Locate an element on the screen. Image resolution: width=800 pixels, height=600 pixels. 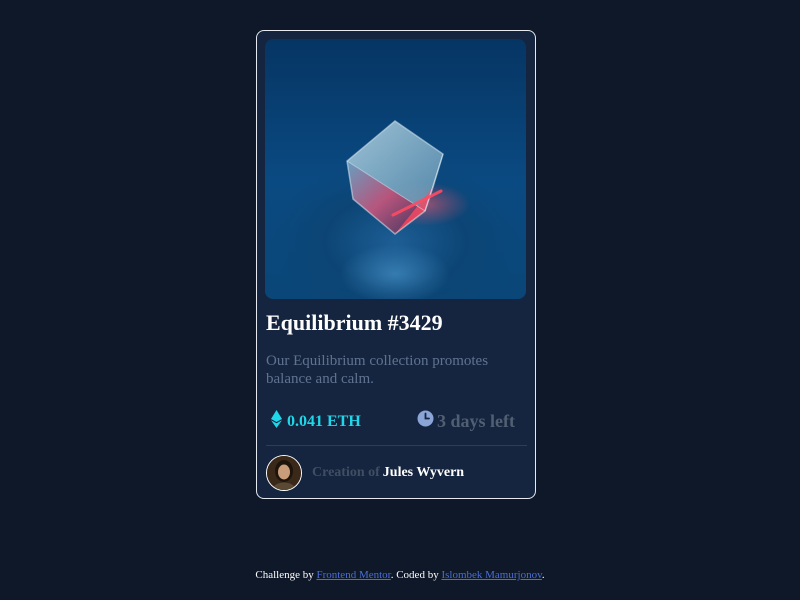
clock-icon is located at coordinates (425, 421).